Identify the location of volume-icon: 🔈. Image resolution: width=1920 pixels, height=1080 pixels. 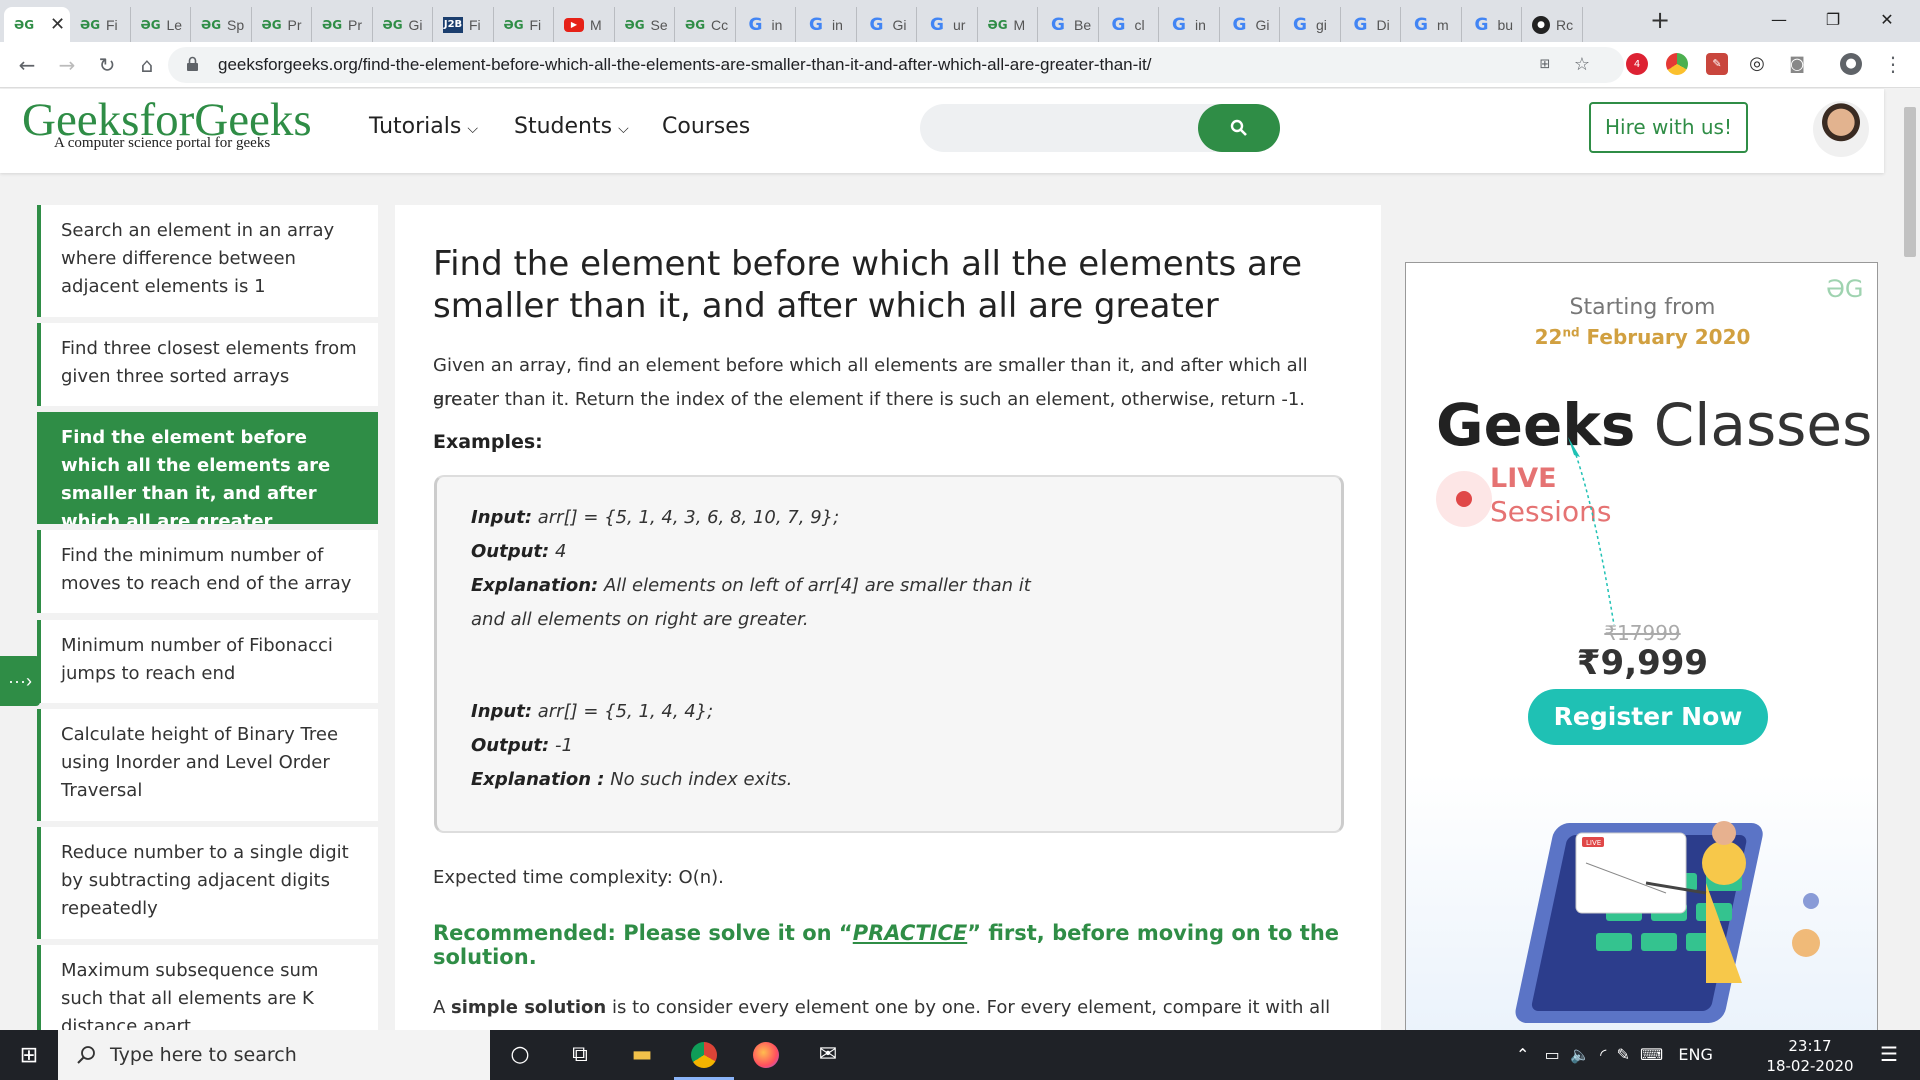
(1580, 1054).